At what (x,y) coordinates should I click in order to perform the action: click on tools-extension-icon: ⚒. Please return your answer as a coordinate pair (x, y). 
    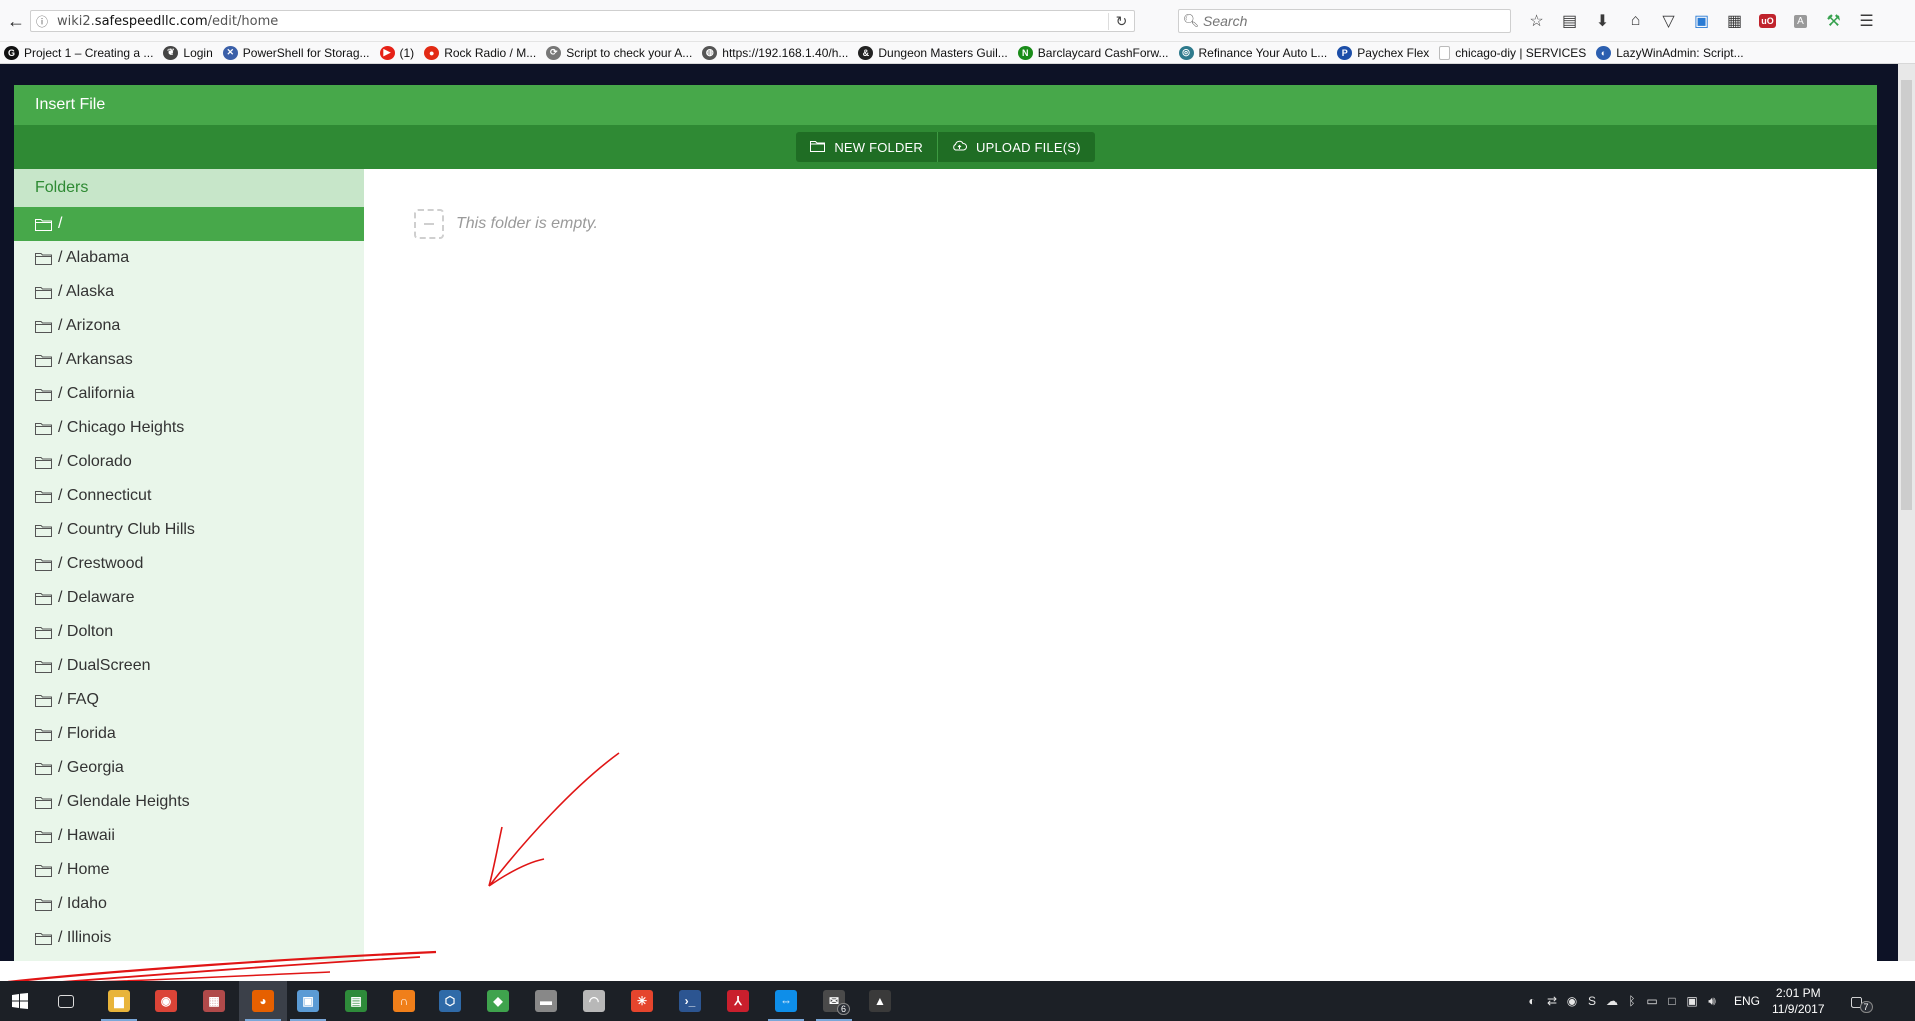
    Looking at the image, I should click on (1833, 21).